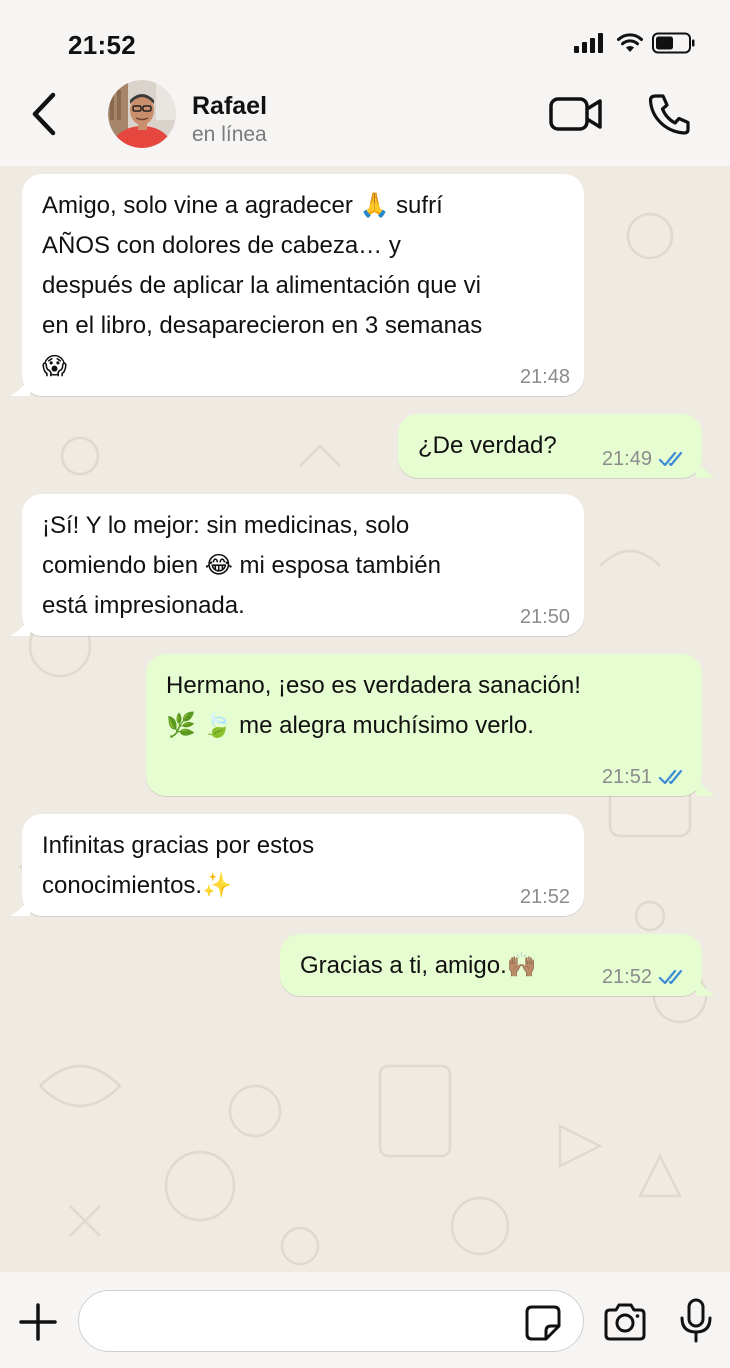  What do you see at coordinates (229, 106) in the screenshot?
I see `contact-name: Rafael` at bounding box center [229, 106].